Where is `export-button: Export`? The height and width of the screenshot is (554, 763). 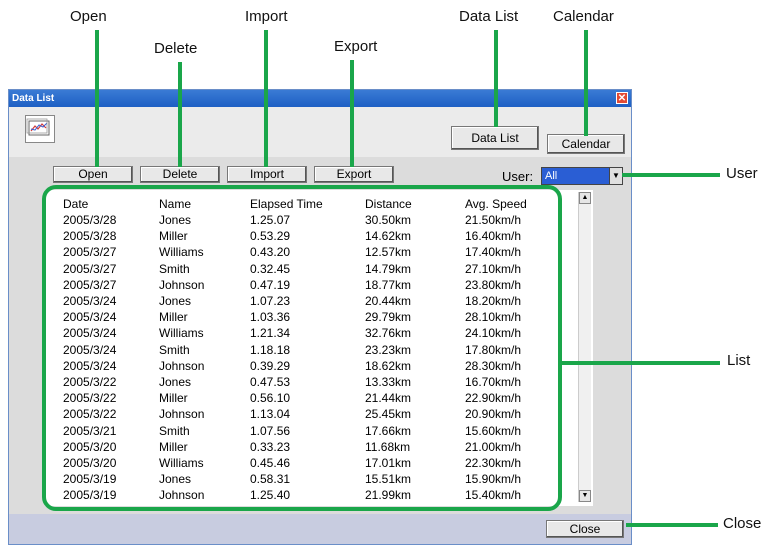
export-button: Export is located at coordinates (354, 174).